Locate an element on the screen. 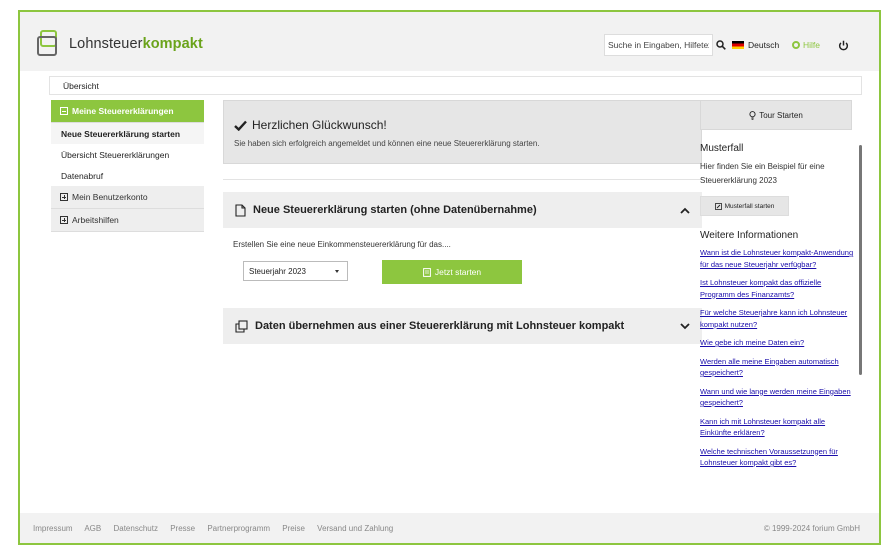 The image size is (891, 553). caret-down-icon is located at coordinates (337, 271).